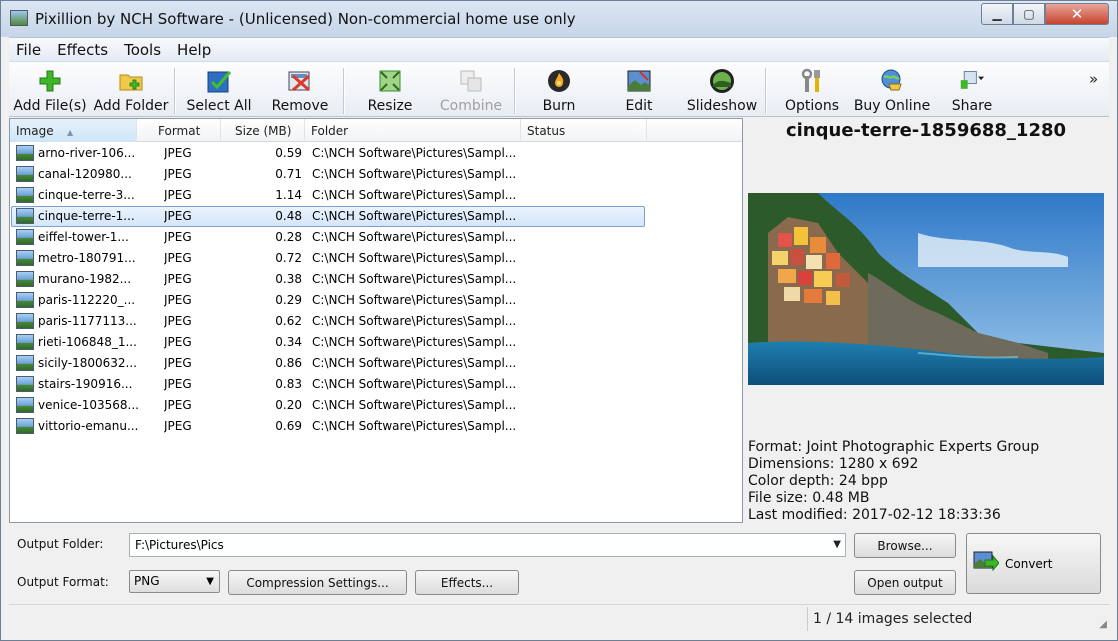 The width and height of the screenshot is (1118, 641). I want to click on minimize-button: ▁, so click(997, 14).